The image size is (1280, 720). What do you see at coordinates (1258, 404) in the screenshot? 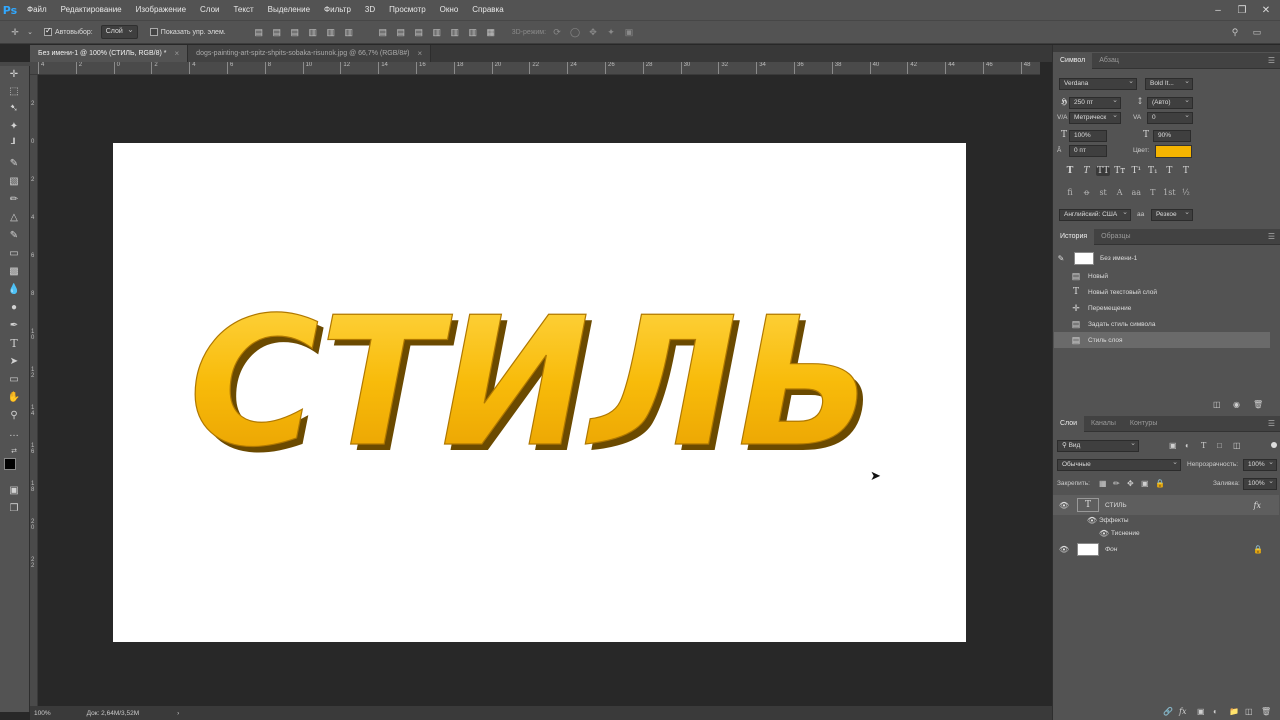
I see `trash-icon: 🗑` at bounding box center [1258, 404].